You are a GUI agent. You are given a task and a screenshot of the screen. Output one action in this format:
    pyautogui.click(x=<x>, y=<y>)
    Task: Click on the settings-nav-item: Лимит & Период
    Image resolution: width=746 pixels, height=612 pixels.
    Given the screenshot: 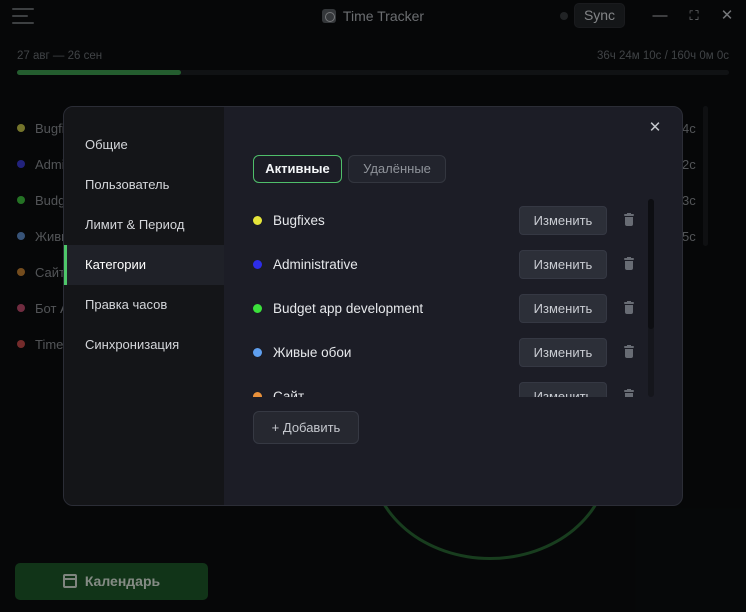 What is the action you would take?
    pyautogui.click(x=144, y=225)
    